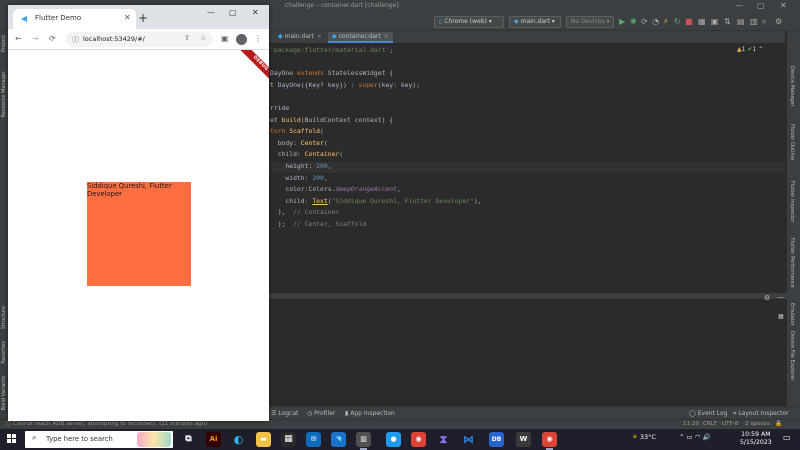  I want to click on address-bar: ⓘ localhost:53429/#/ ⇪ ☆, so click(139, 39).